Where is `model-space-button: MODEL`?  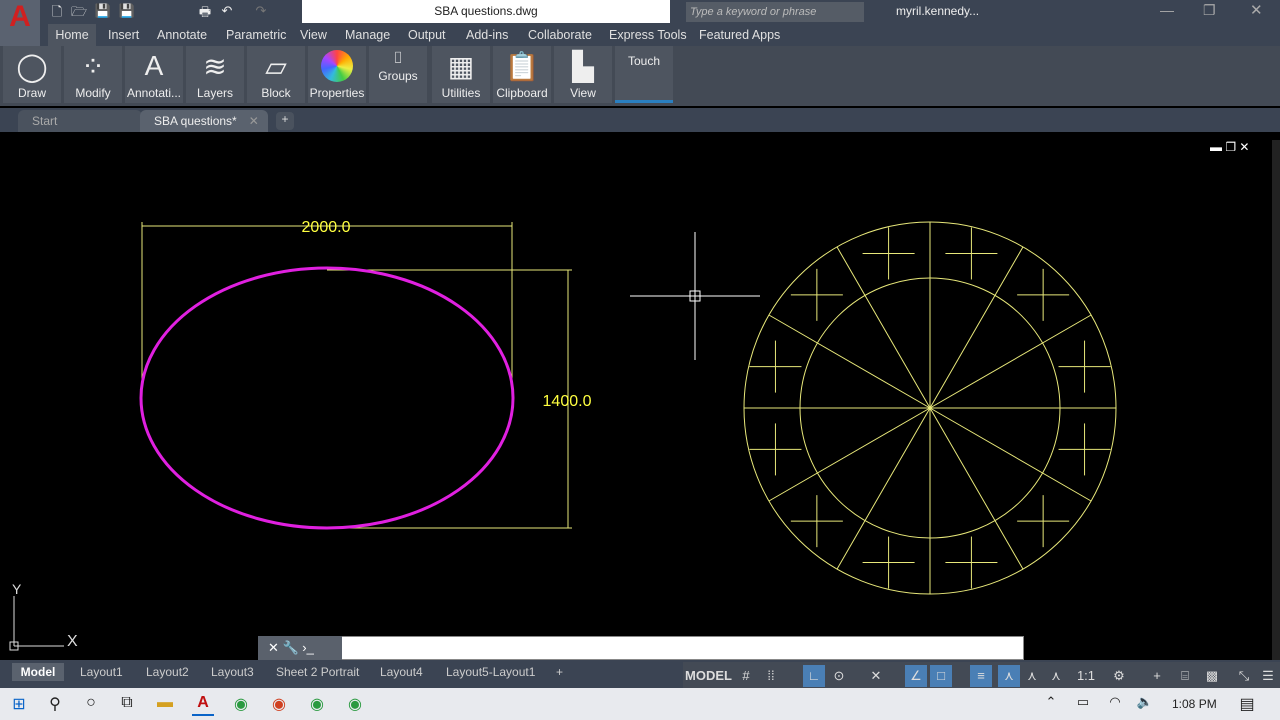 model-space-button: MODEL is located at coordinates (708, 676).